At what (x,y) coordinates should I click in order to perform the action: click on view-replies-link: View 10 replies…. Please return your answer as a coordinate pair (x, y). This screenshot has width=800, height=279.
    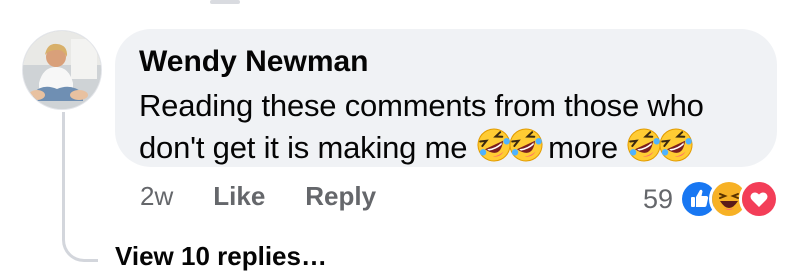
    Looking at the image, I should click on (221, 256).